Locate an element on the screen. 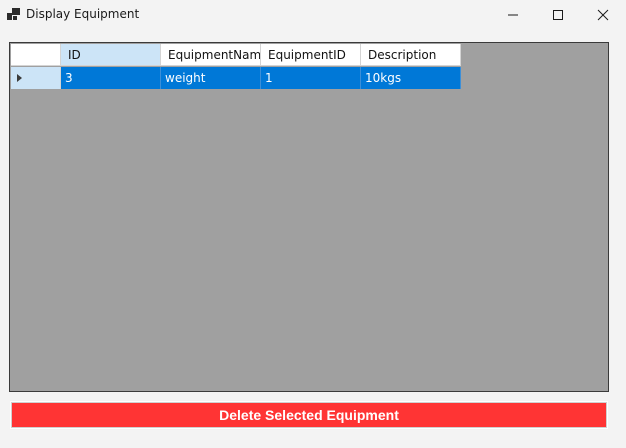 The image size is (626, 448). title-bar: Display Equipment is located at coordinates (313, 15).